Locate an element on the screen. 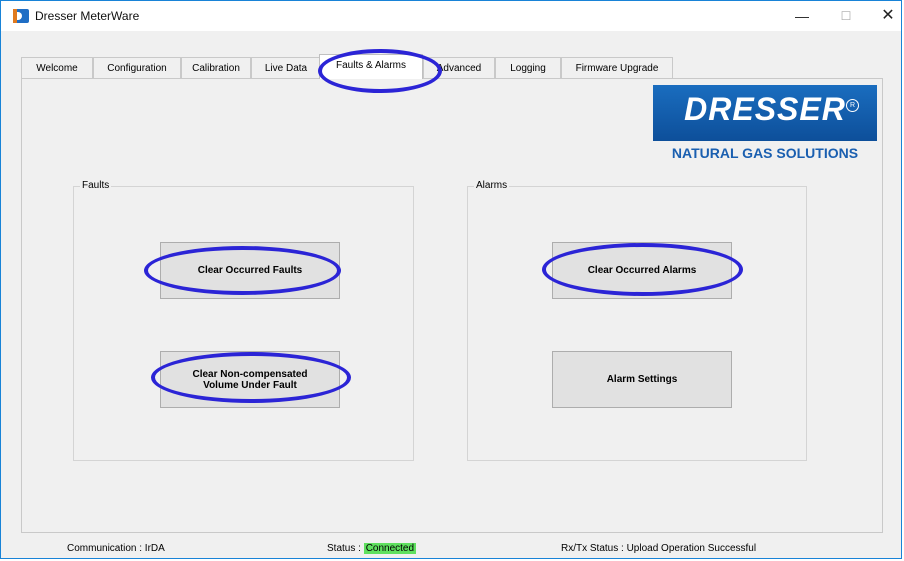 This screenshot has width=904, height=561. alarm-settings-label: Alarm Settings is located at coordinates (642, 379).